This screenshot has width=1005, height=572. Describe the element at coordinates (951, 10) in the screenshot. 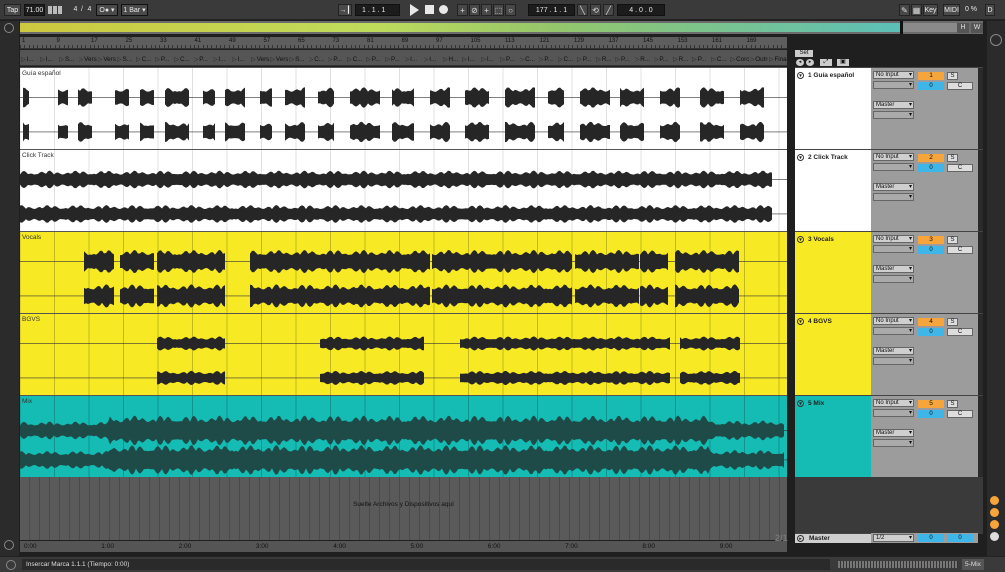

I see `midi-map-button: MIDI` at that location.